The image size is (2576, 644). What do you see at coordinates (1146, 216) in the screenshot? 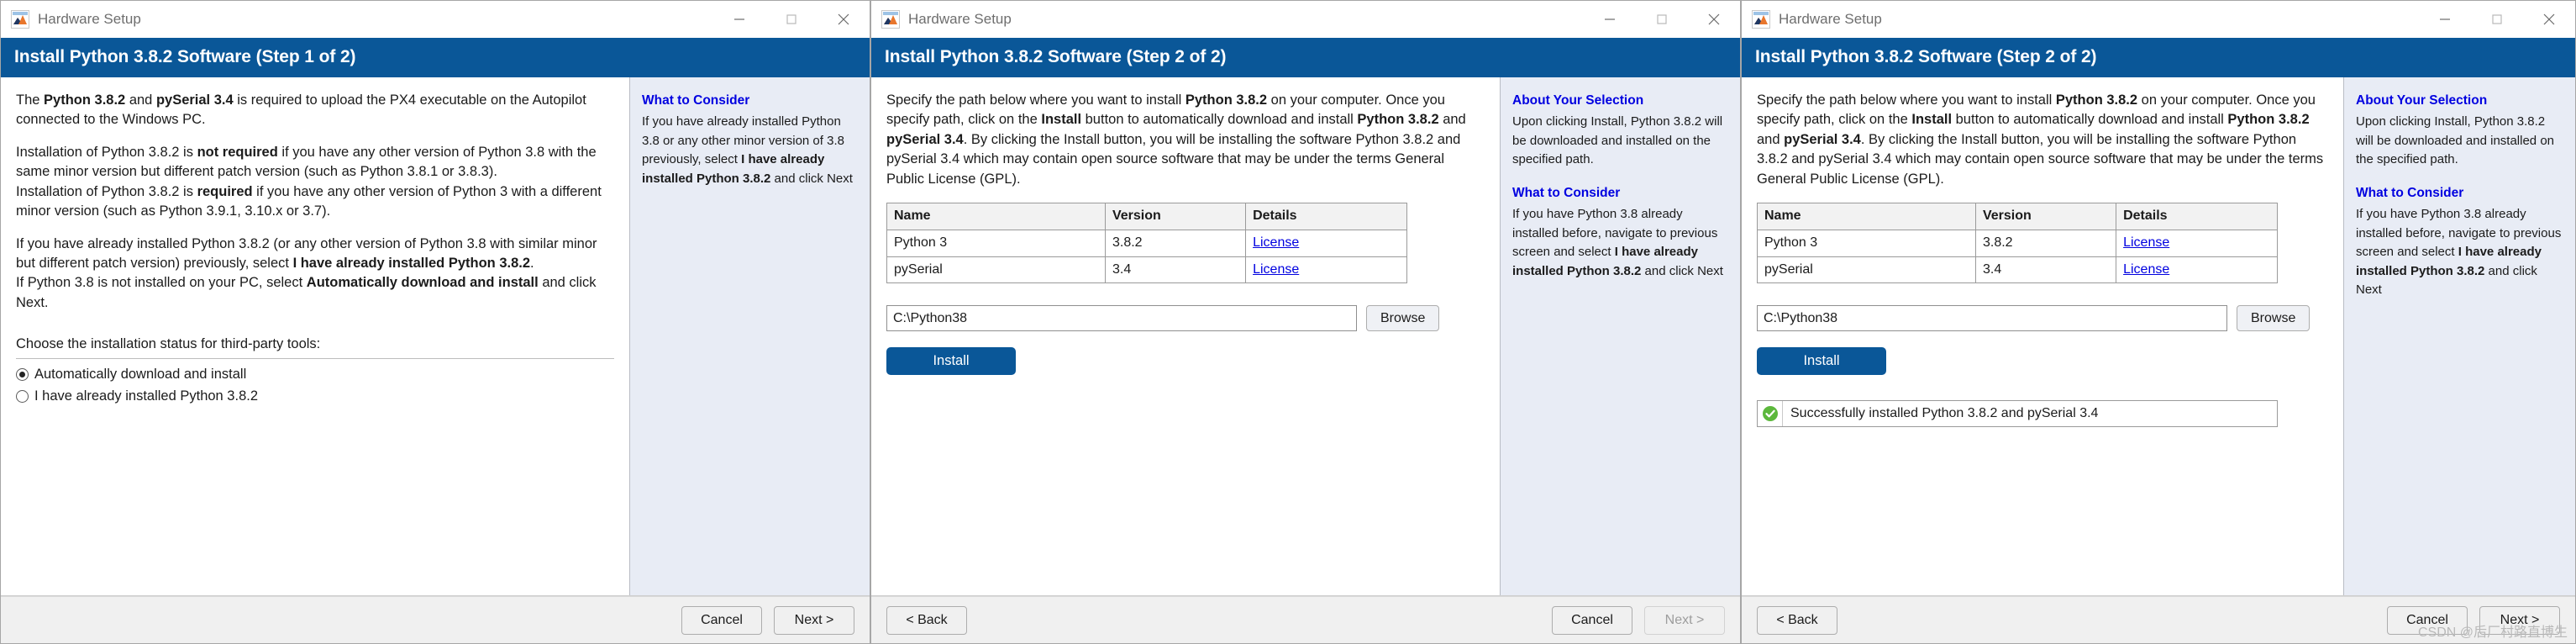
I see `table-header-row: Name Version Details` at bounding box center [1146, 216].